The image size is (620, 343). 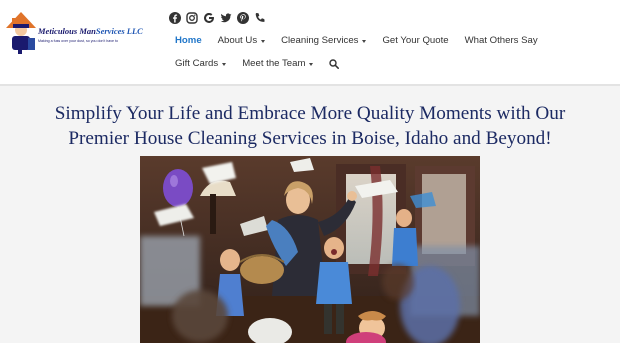 I want to click on search-button, so click(x=334, y=64).